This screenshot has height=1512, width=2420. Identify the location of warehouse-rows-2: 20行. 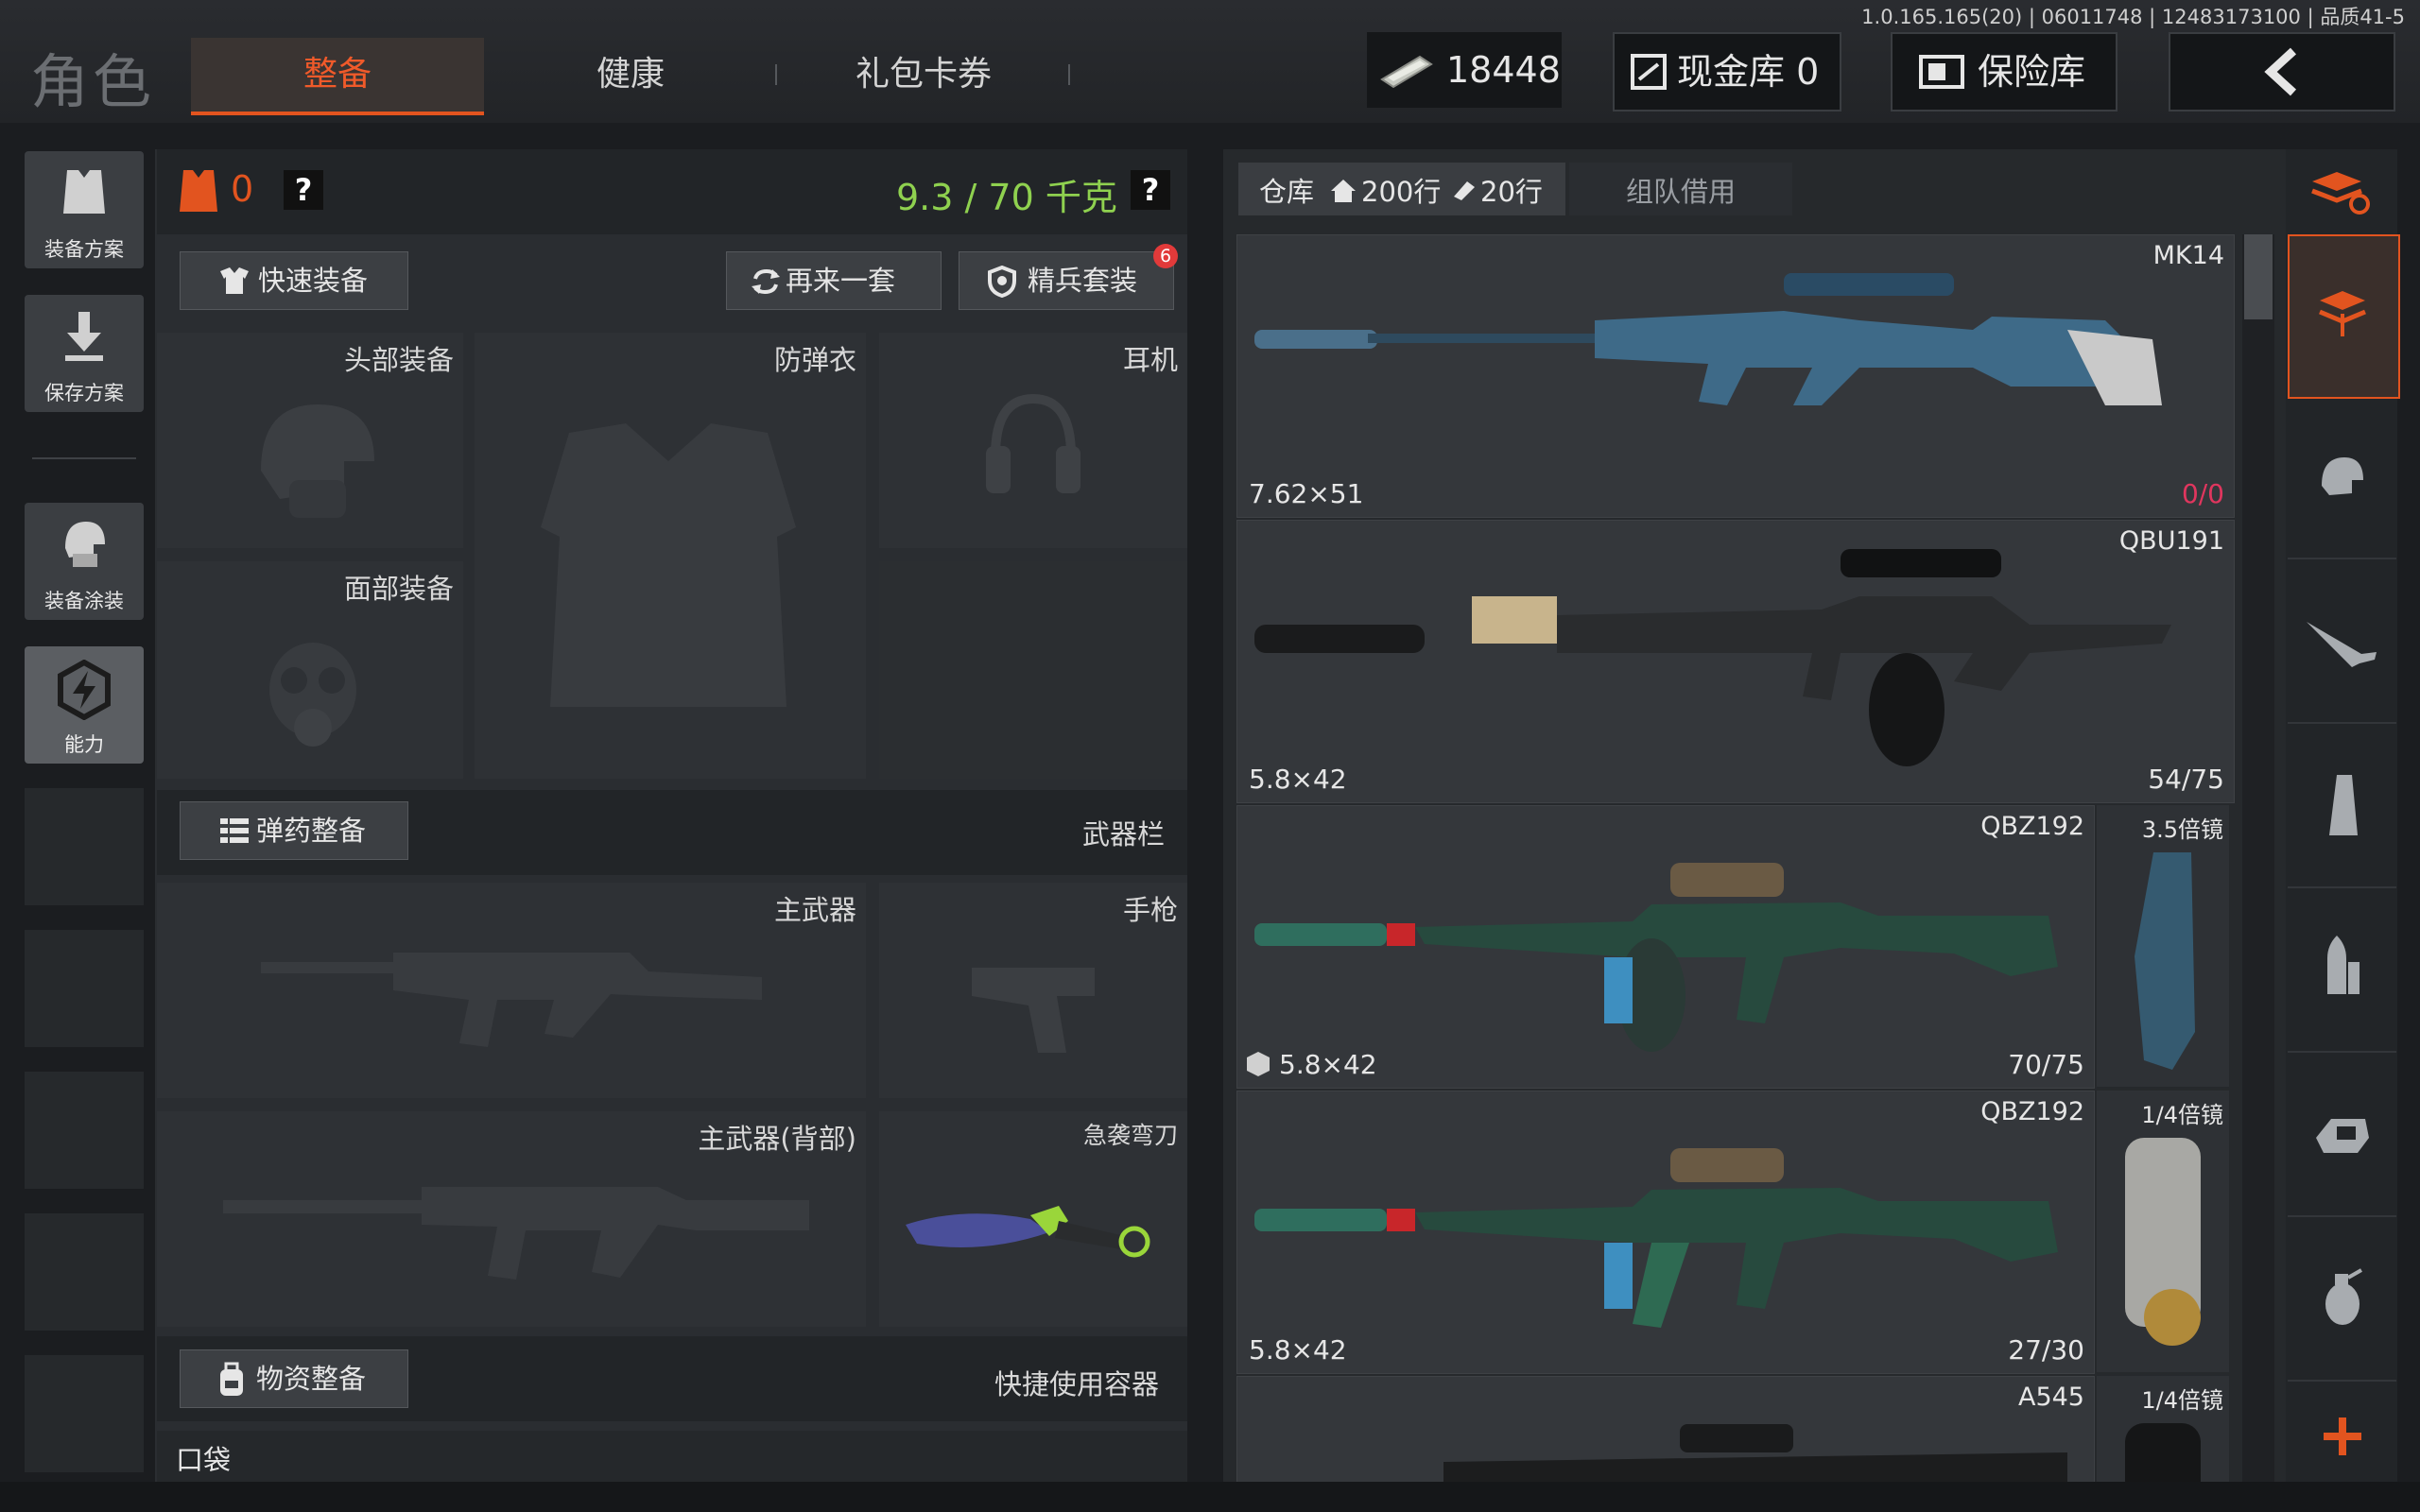
(1511, 192).